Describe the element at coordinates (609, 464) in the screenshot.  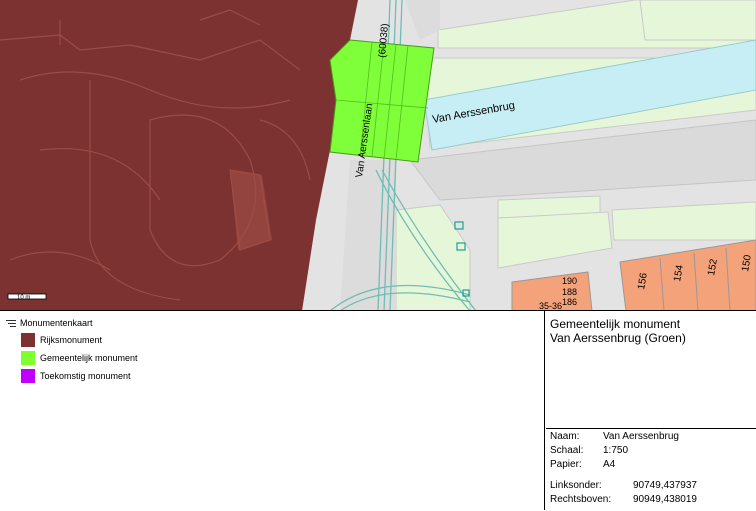
I see `meta-value: A4` at that location.